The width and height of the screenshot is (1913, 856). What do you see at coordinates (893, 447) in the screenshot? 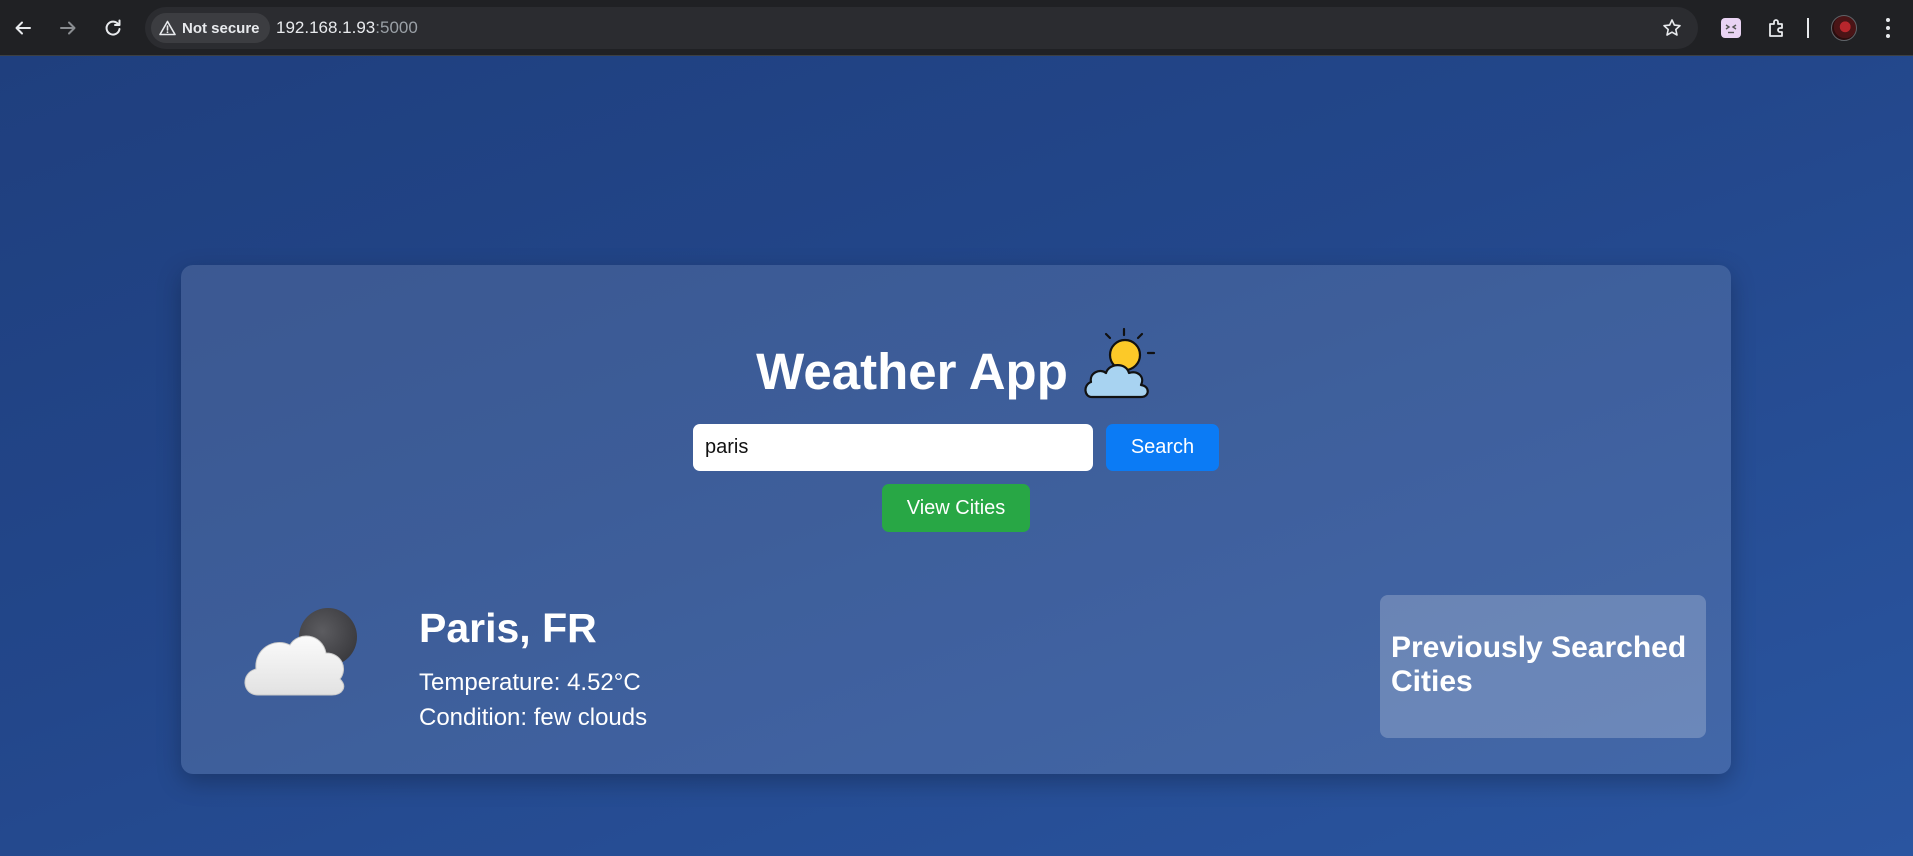
I see `search-input` at bounding box center [893, 447].